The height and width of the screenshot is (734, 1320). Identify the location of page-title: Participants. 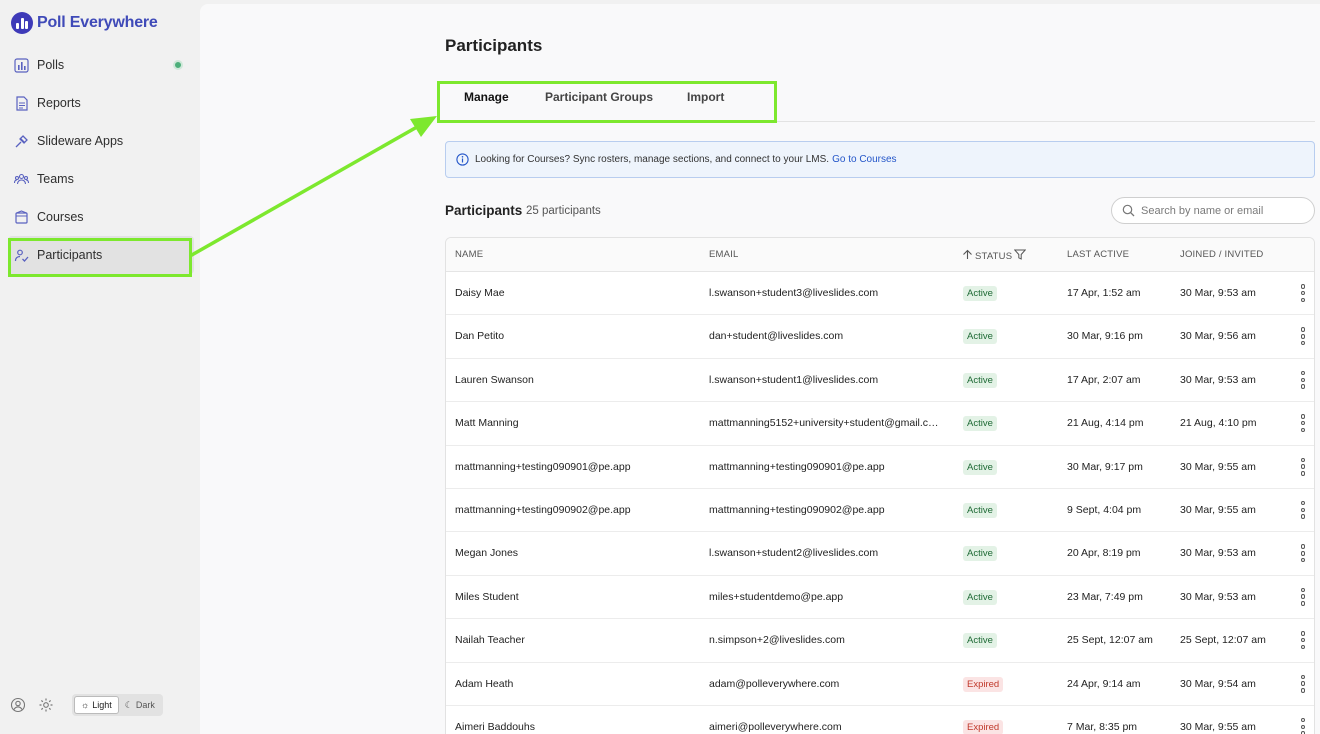
(494, 45).